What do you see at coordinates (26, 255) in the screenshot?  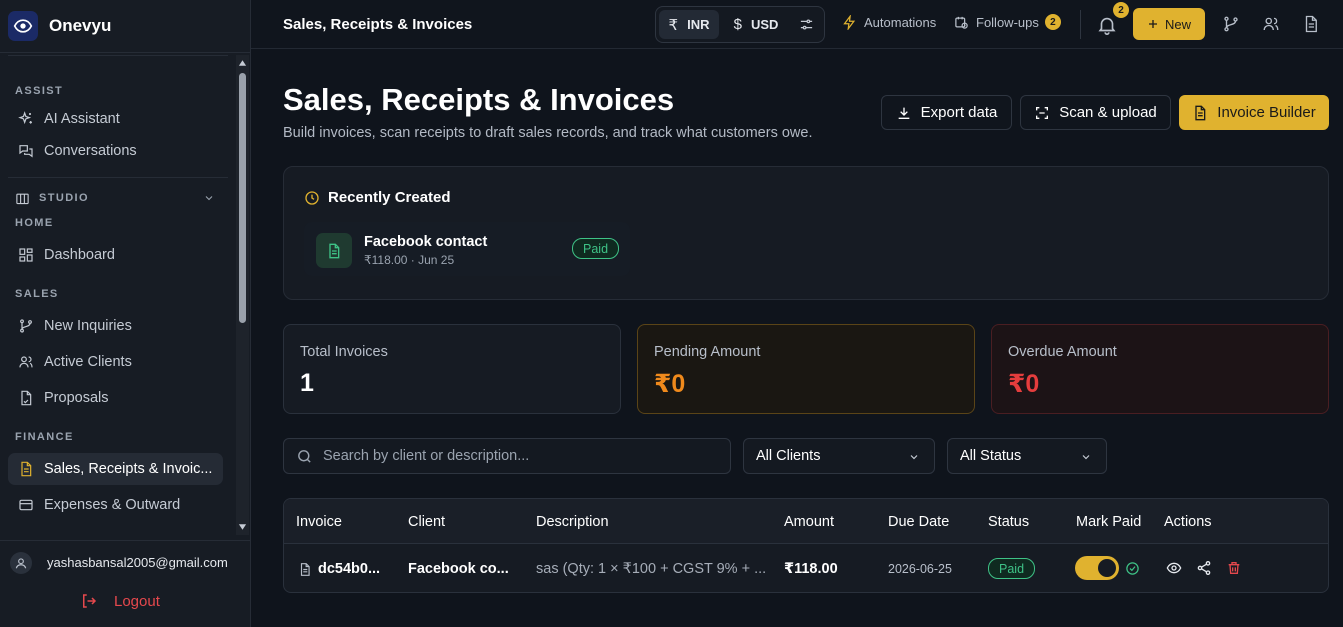 I see `grid-icon` at bounding box center [26, 255].